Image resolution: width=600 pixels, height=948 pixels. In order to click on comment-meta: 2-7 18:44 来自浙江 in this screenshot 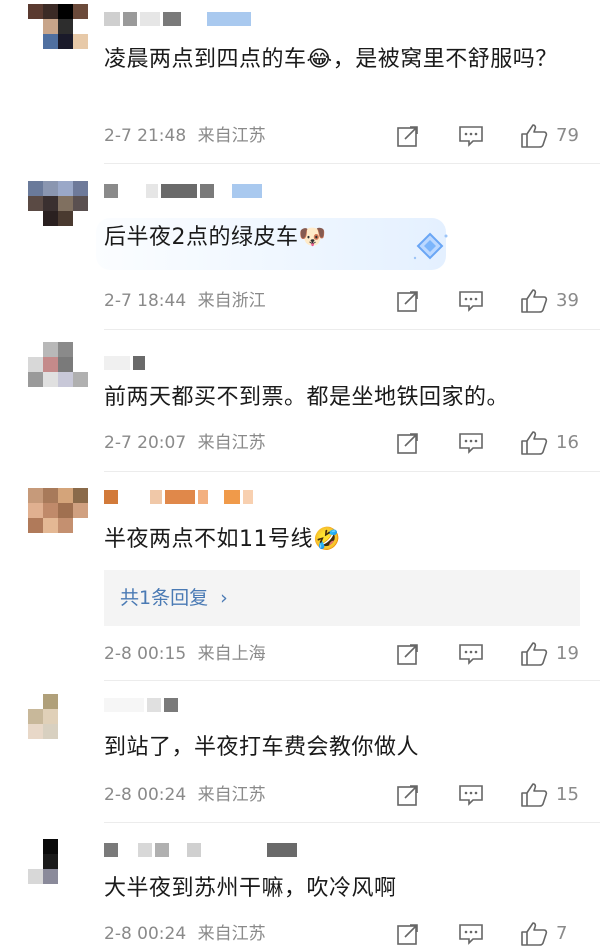, I will do `click(185, 301)`.